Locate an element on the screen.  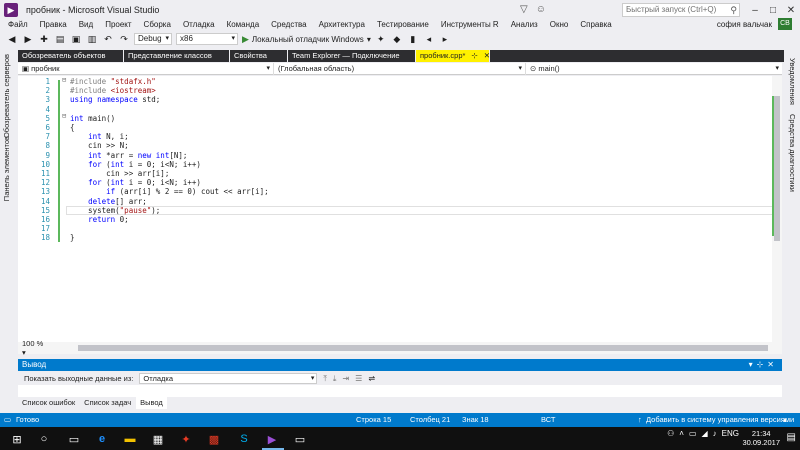
menu-test: Тестирование is located at coordinates (403, 24).